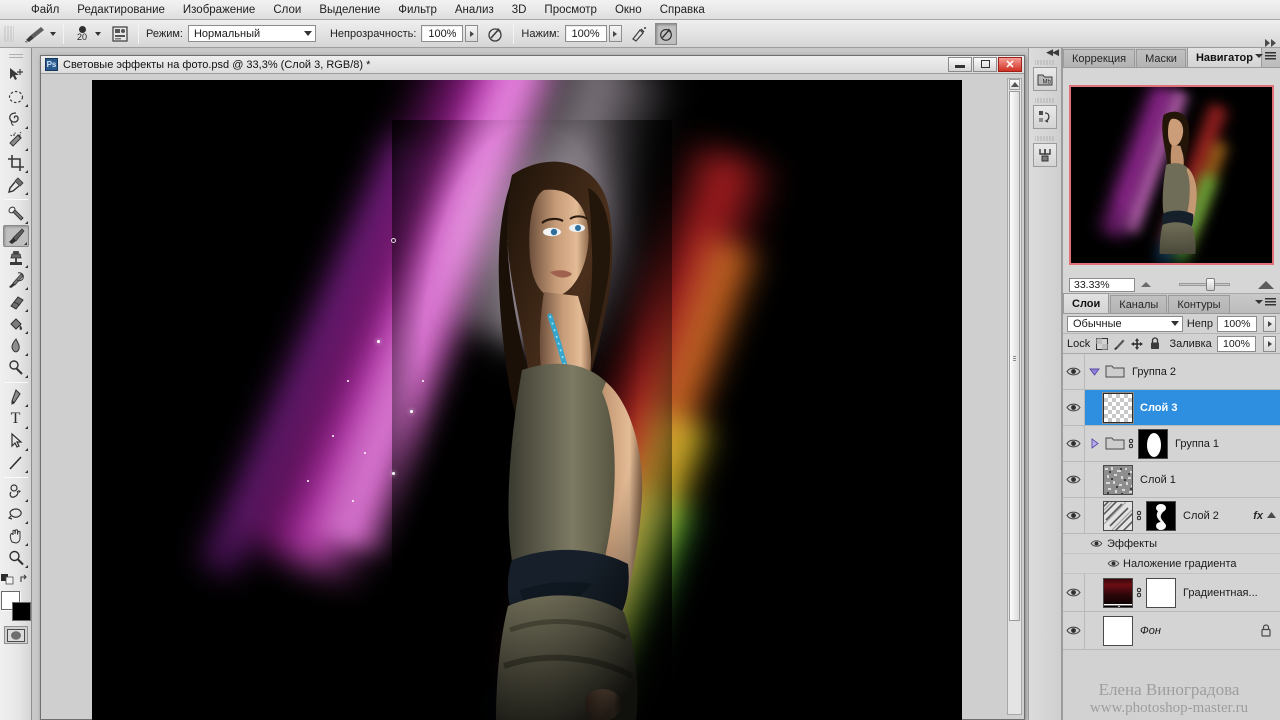 The height and width of the screenshot is (720, 1280). I want to click on dock-item-mini-bridge: Mb, so click(1045, 75).